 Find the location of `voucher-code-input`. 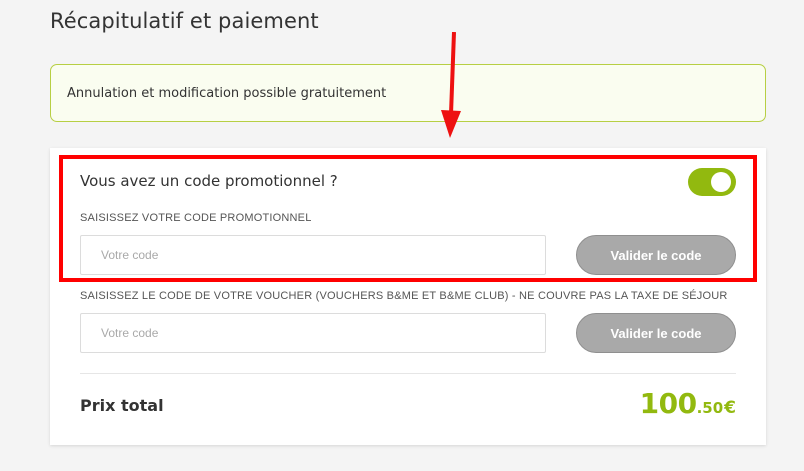

voucher-code-input is located at coordinates (313, 333).